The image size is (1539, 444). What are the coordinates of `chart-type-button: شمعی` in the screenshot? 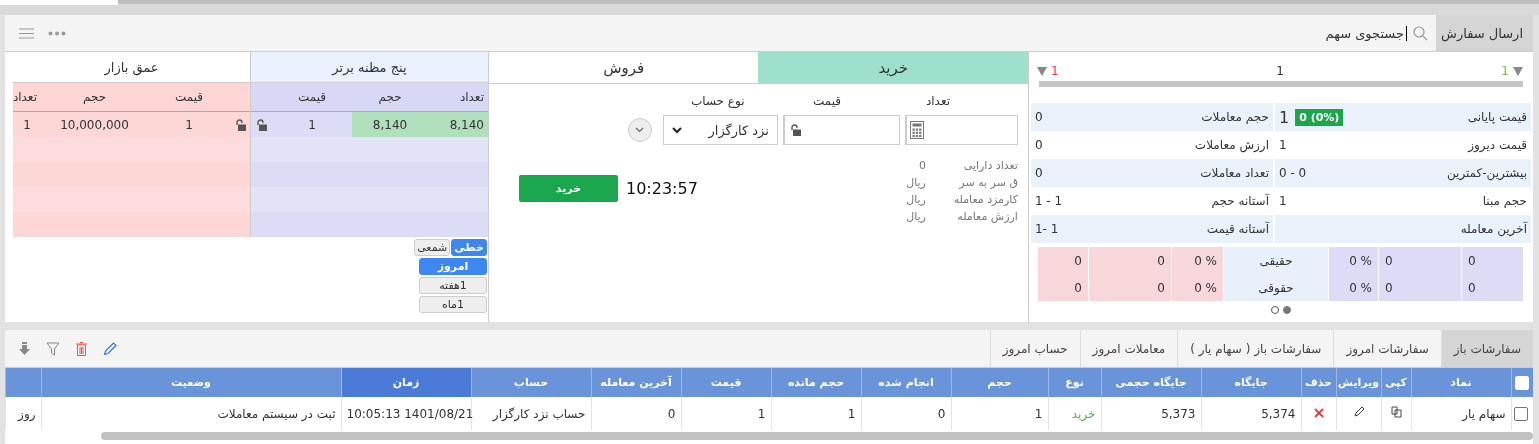 It's located at (432, 247).